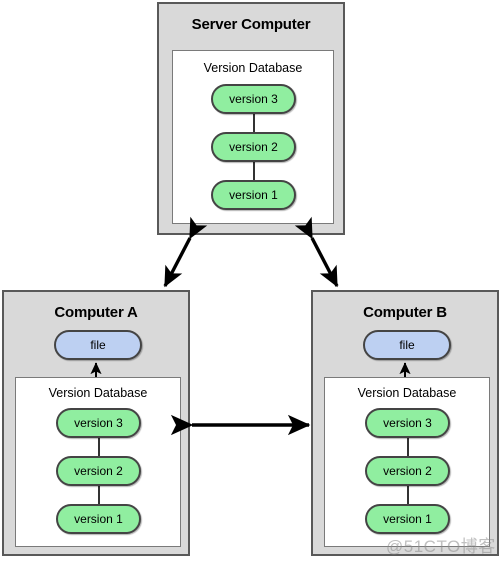  Describe the element at coordinates (441, 546) in the screenshot. I see `watermark: @51CTO博客` at that location.